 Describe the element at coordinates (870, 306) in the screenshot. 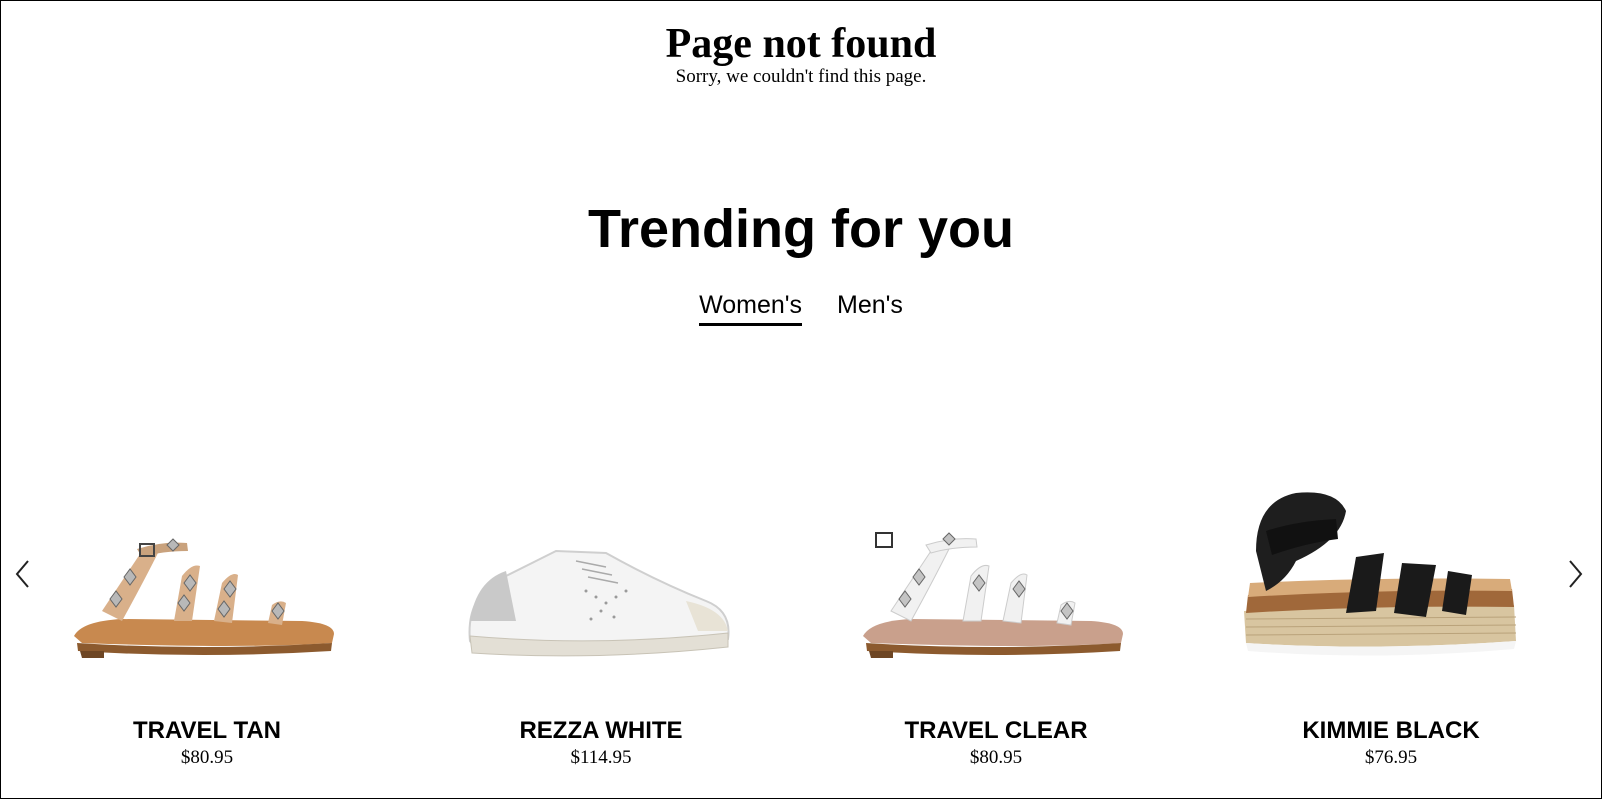

I see `tab-mens: Men's` at that location.